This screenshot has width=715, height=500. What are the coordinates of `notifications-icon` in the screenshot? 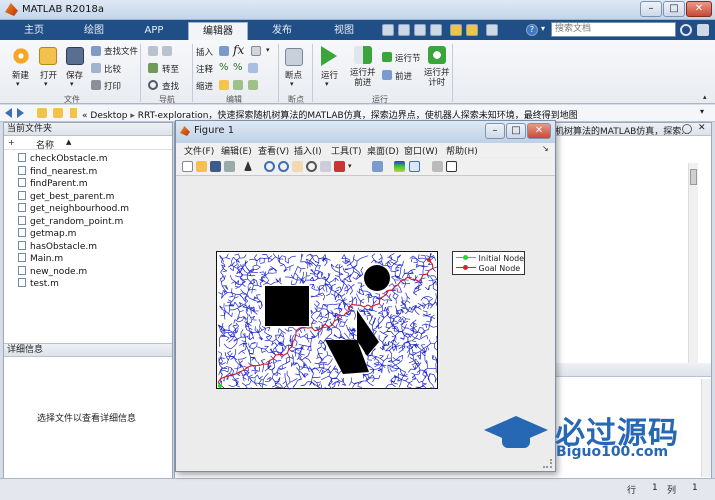 It's located at (703, 30).